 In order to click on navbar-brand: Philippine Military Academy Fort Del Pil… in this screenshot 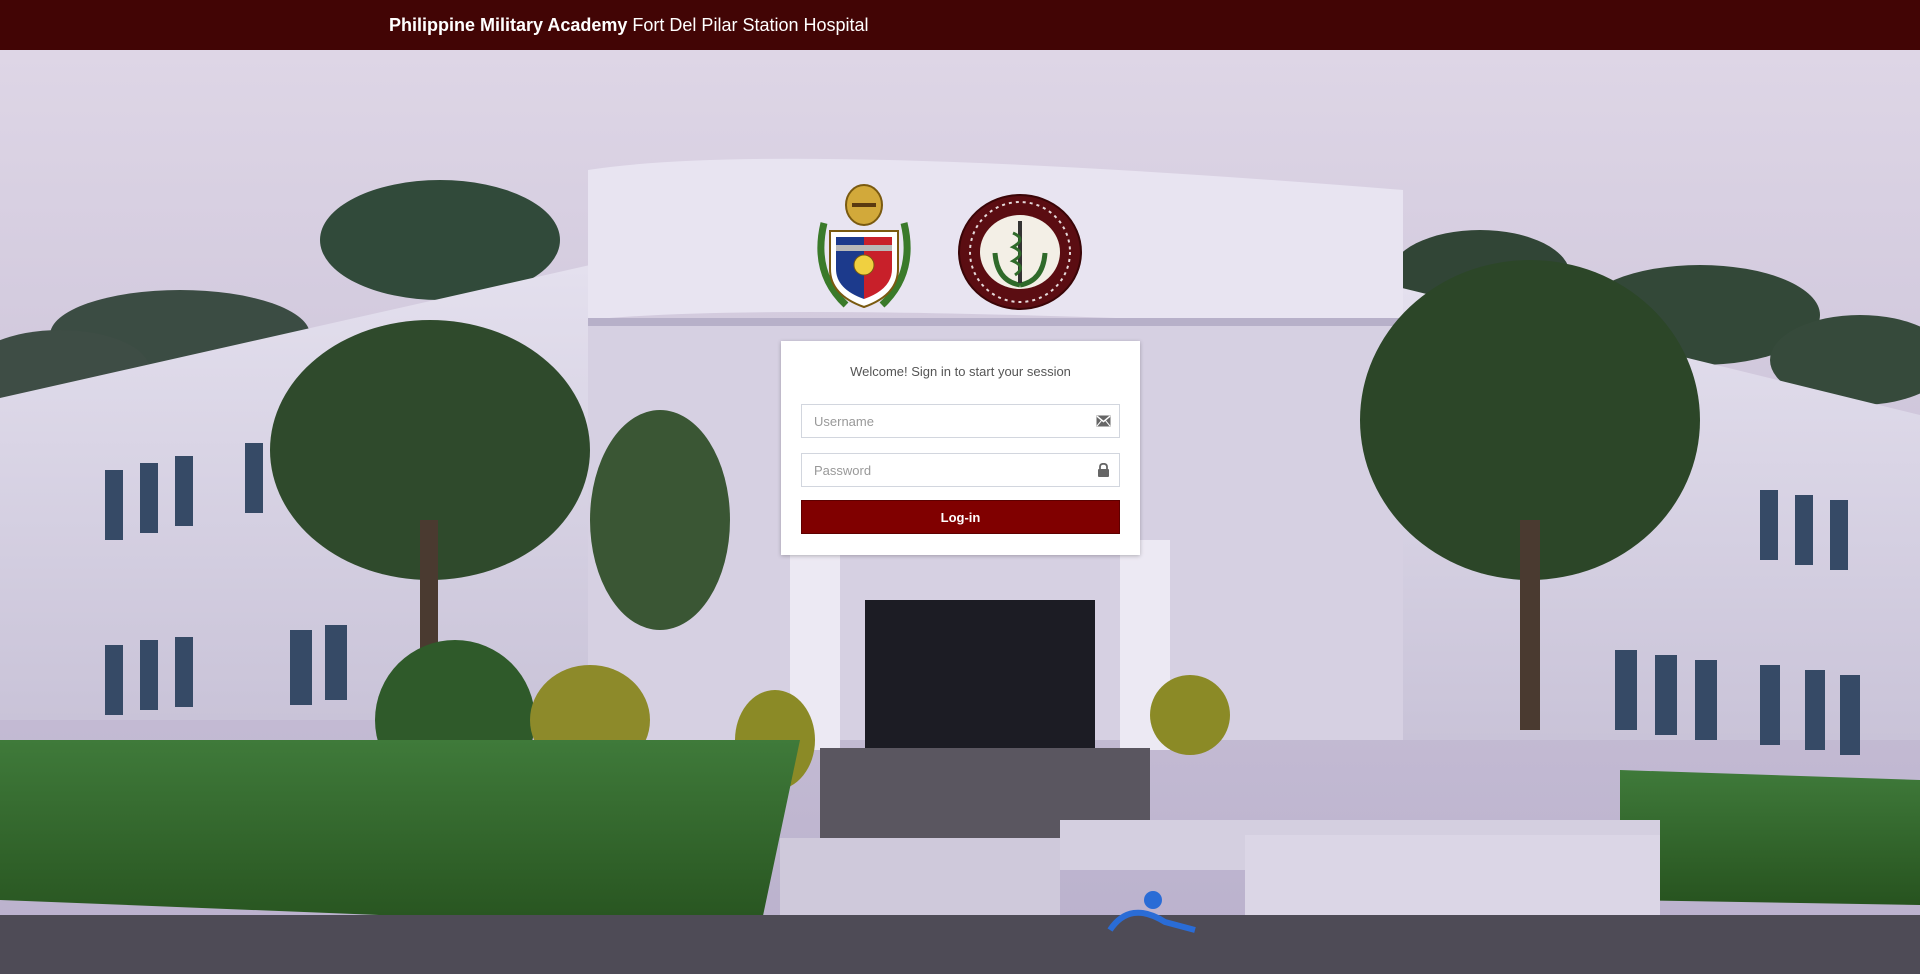, I will do `click(629, 25)`.